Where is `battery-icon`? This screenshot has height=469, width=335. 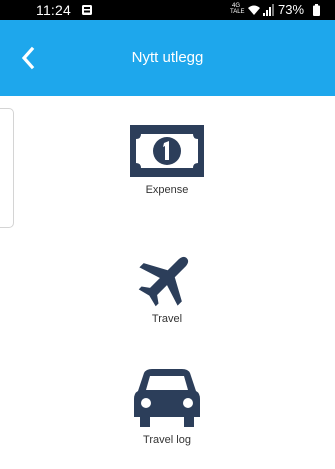
battery-icon is located at coordinates (316, 10).